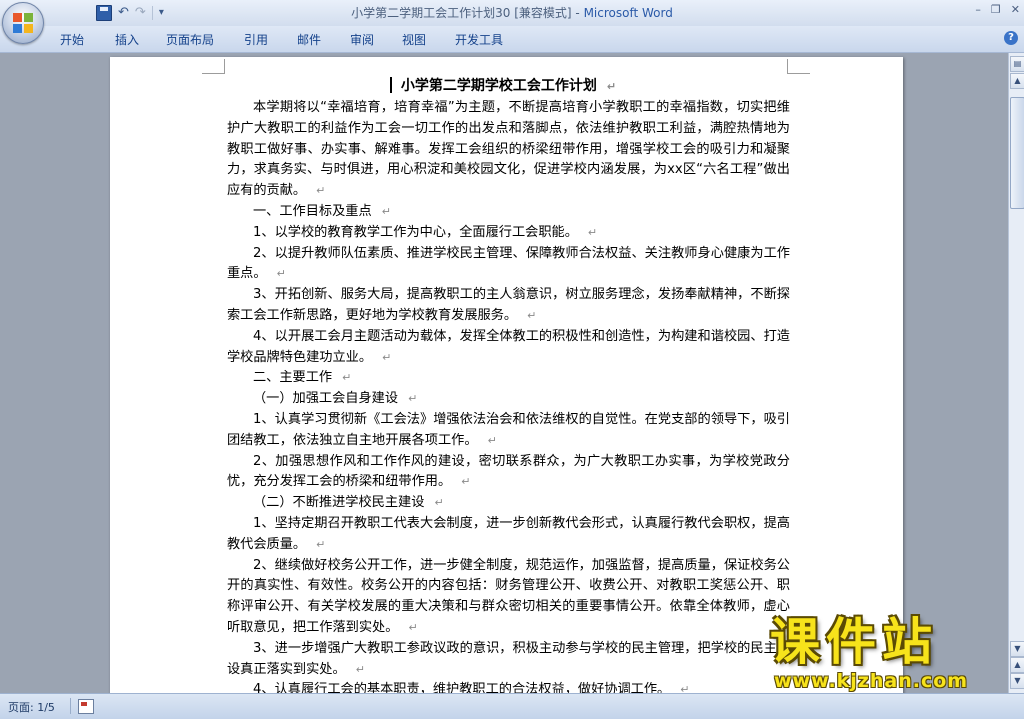  I want to click on minimize-icon: –, so click(978, 9).